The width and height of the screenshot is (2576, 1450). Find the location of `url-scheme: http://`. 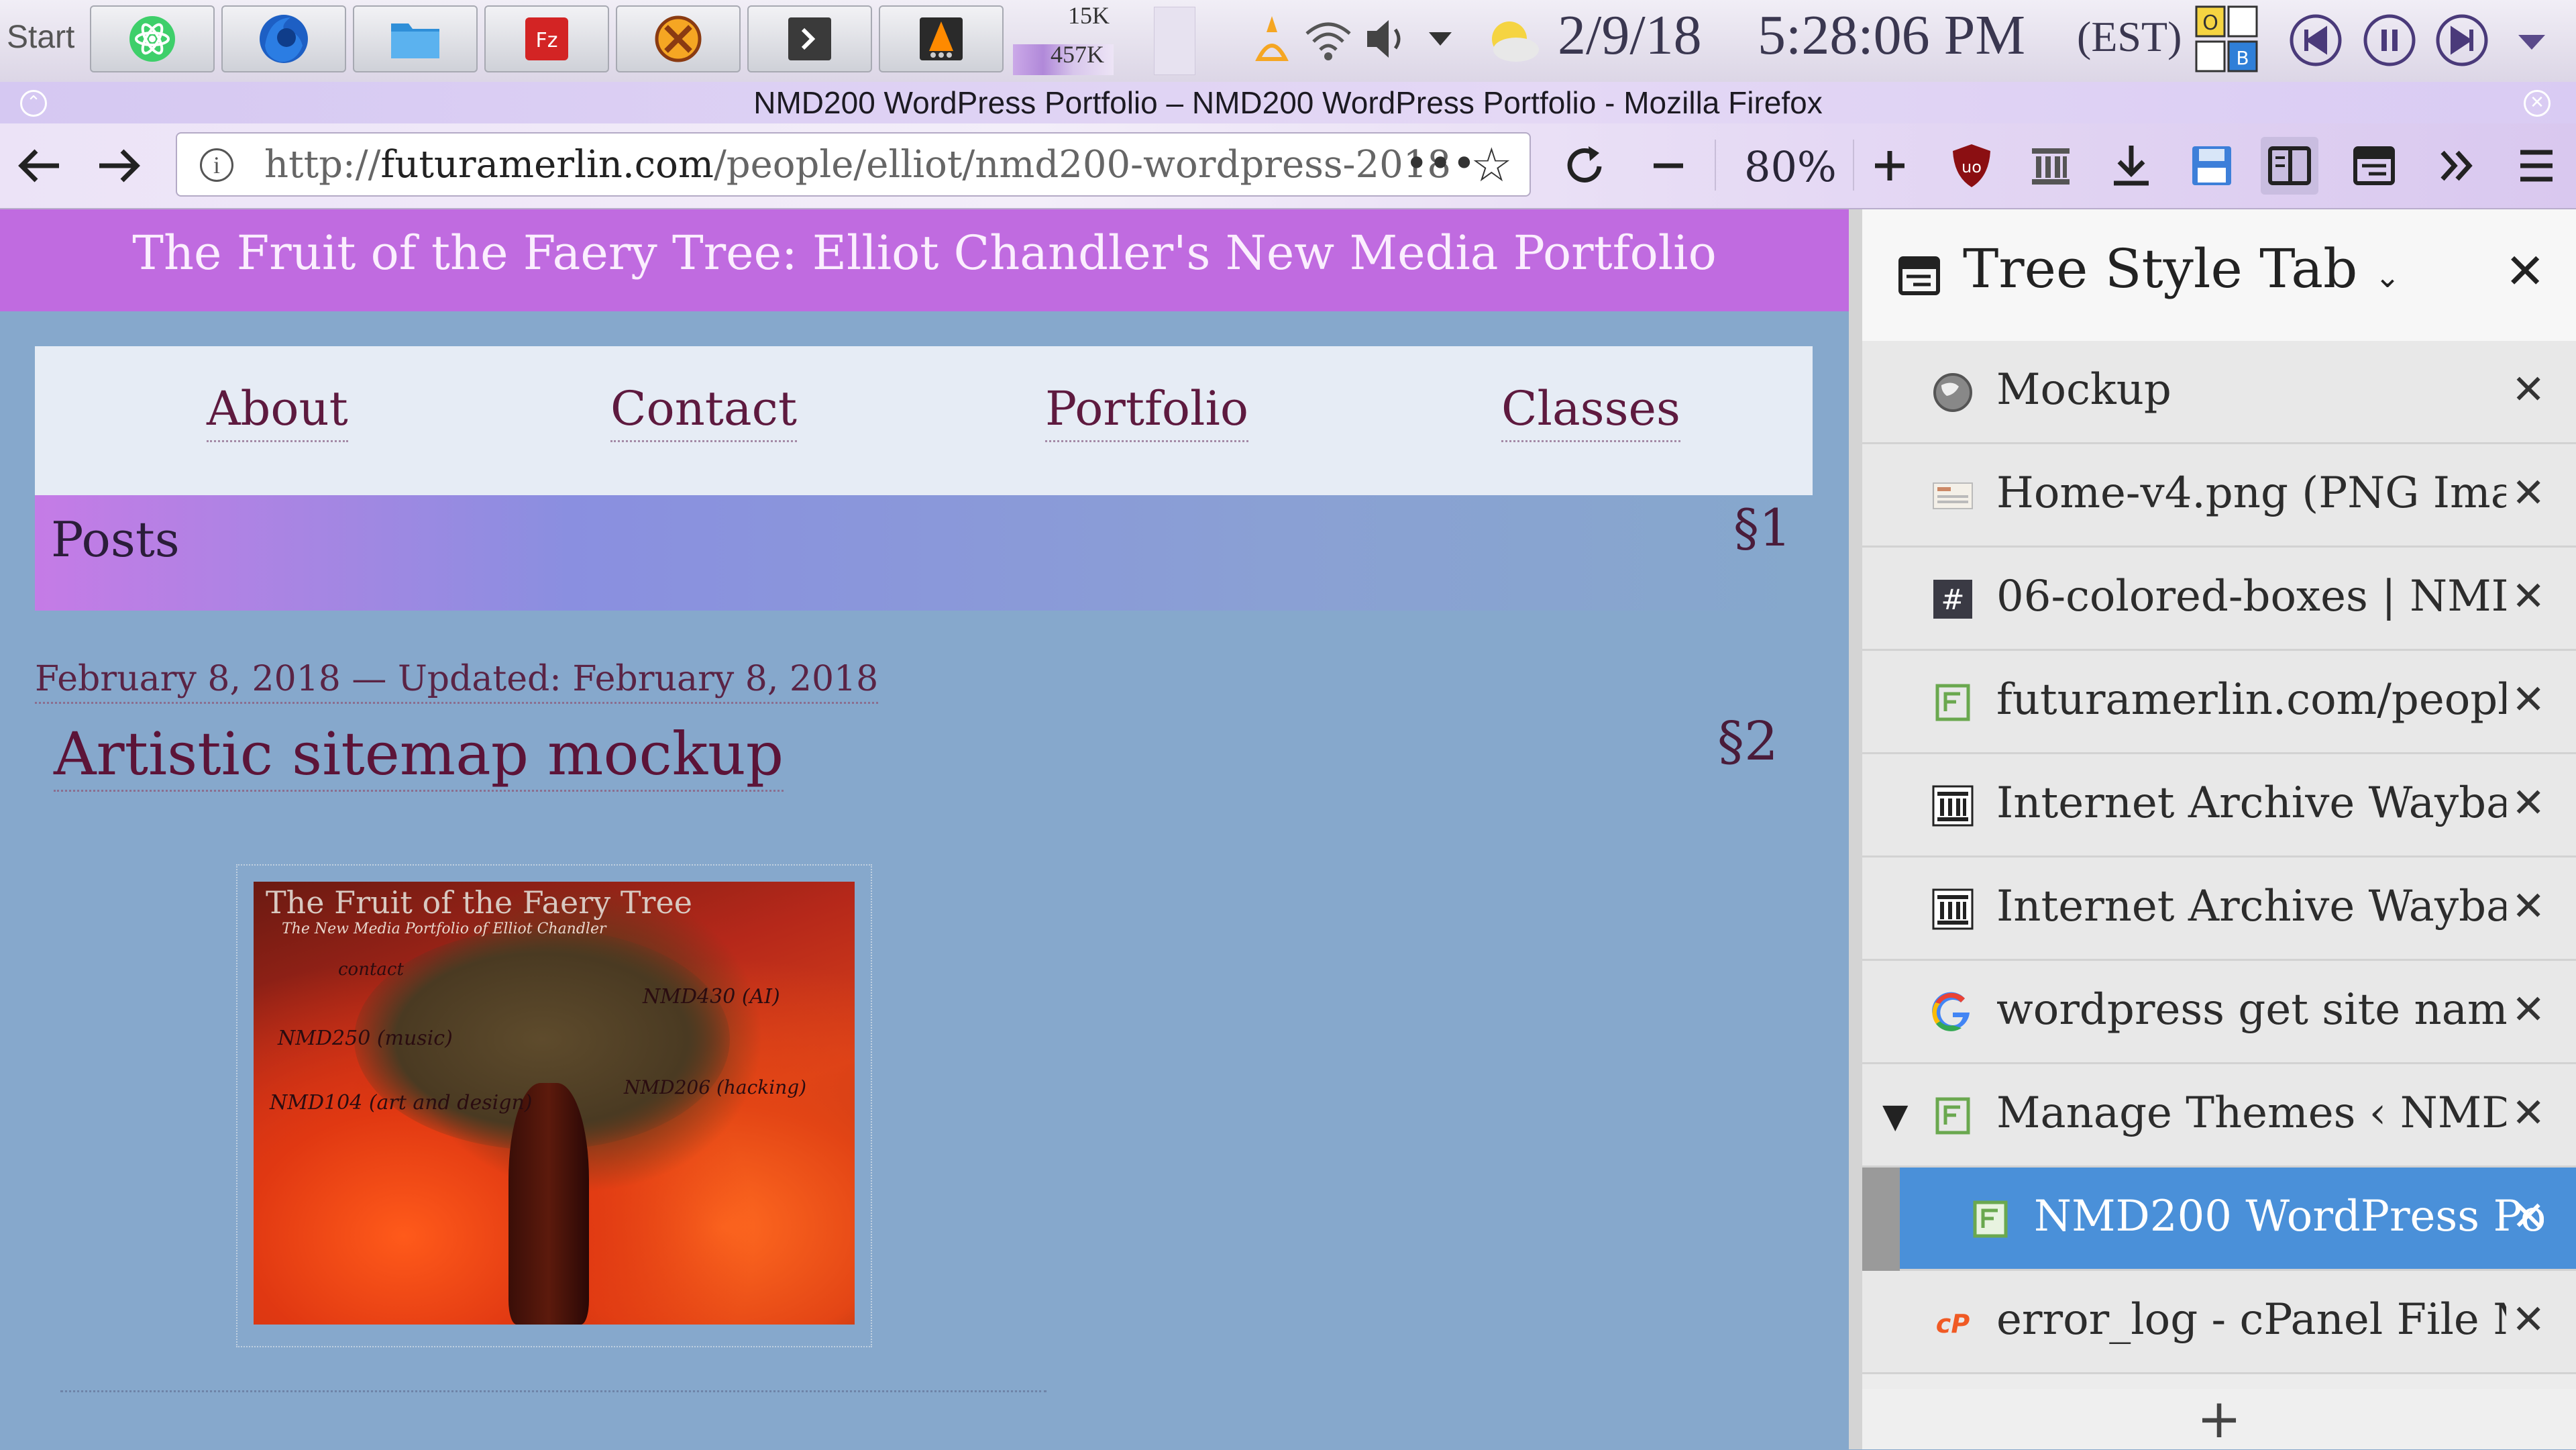

url-scheme: http:// is located at coordinates (322, 165).